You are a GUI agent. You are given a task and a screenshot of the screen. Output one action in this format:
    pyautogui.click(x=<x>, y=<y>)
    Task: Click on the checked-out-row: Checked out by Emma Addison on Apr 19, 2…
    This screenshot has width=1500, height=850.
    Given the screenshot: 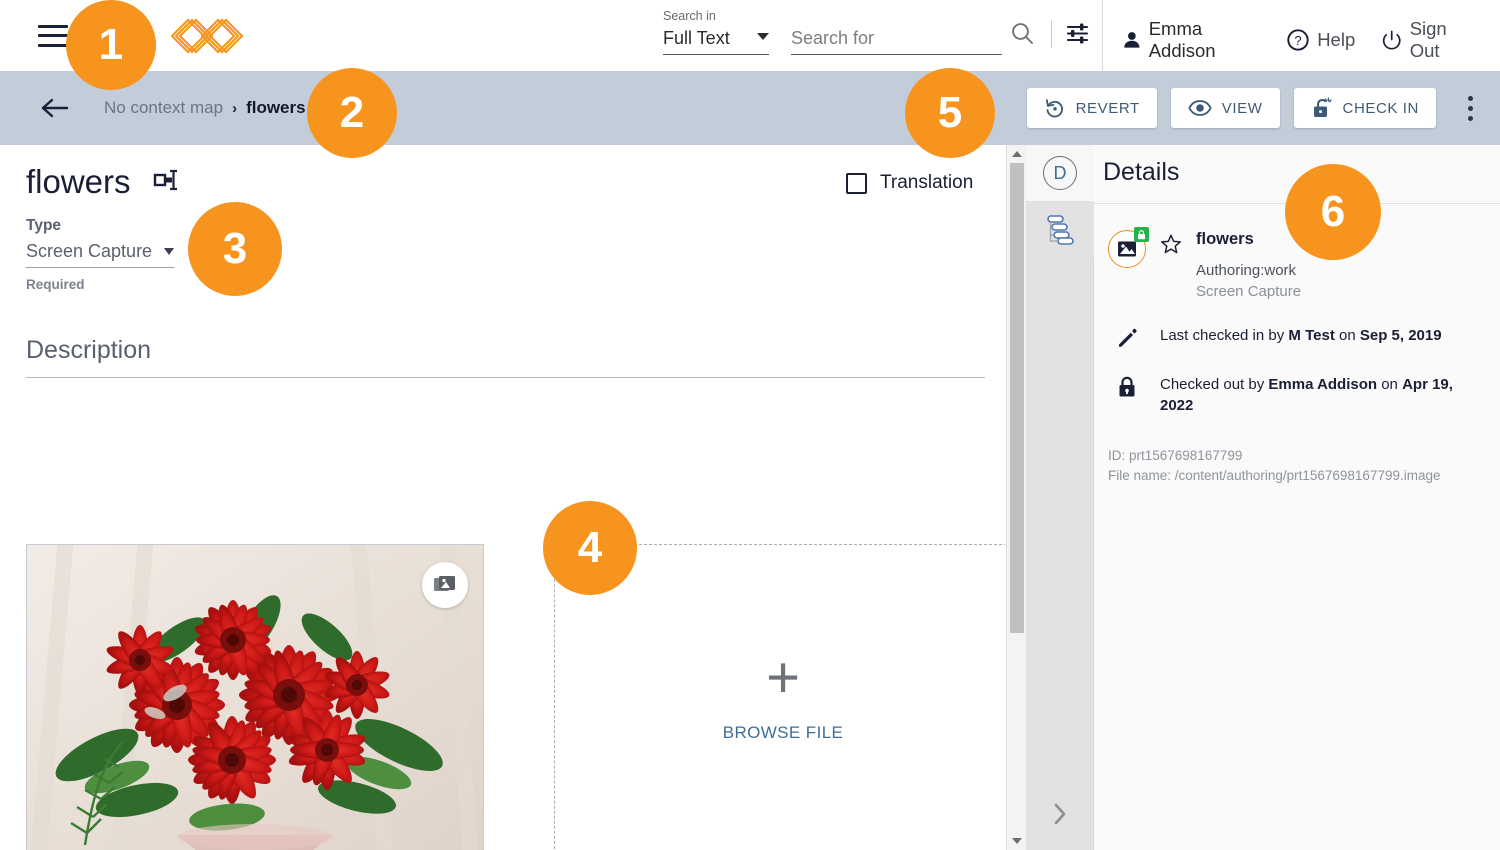 What is the action you would take?
    pyautogui.click(x=1304, y=395)
    